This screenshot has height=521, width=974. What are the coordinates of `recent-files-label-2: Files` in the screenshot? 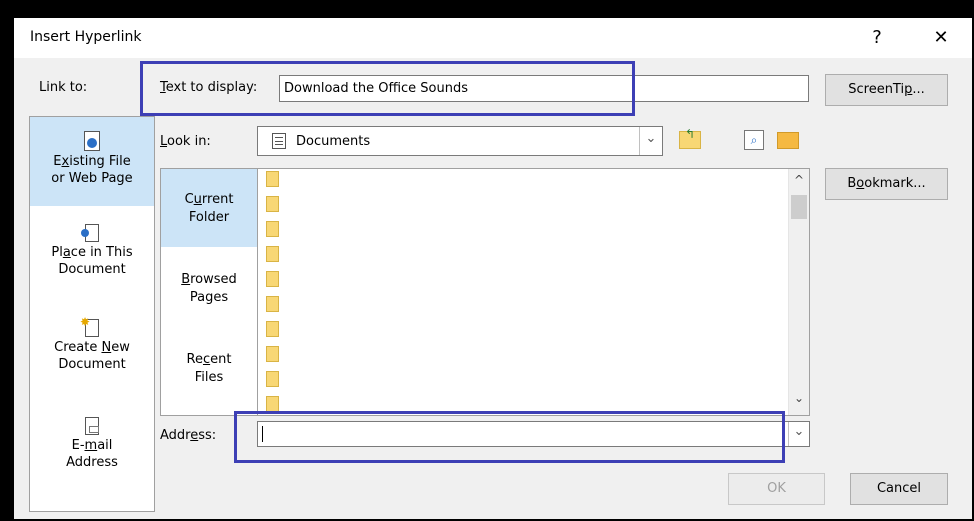 It's located at (209, 377).